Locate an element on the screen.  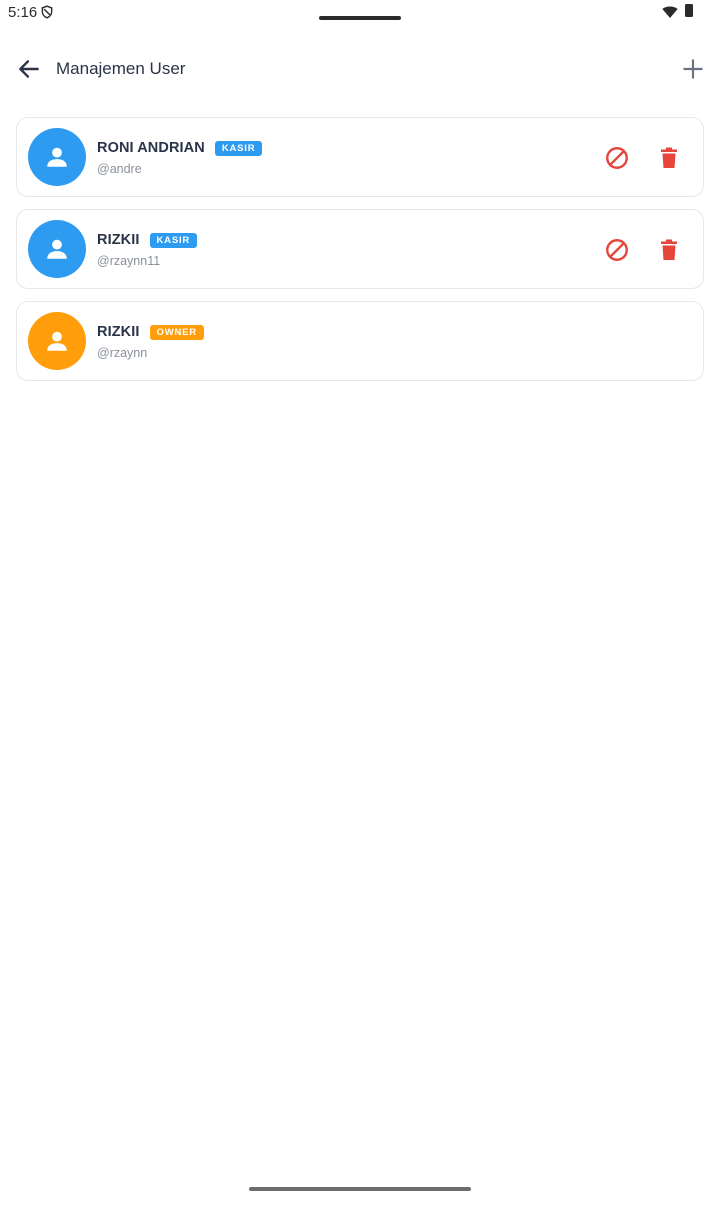
status-time: 5:16 is located at coordinates (23, 12).